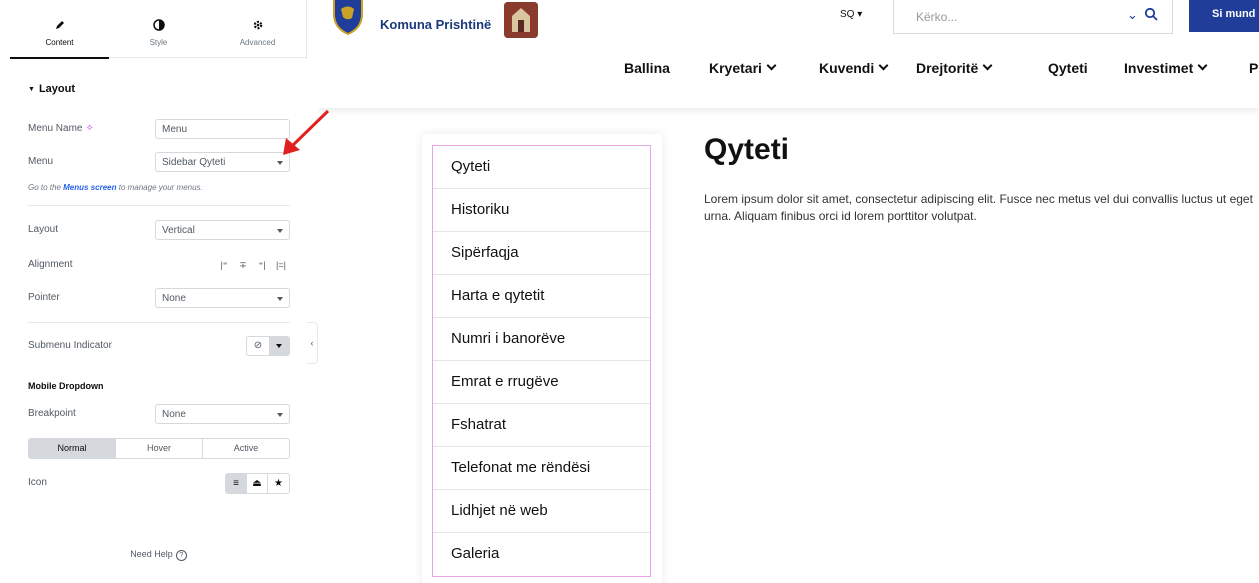  What do you see at coordinates (181, 555) in the screenshot?
I see `question-icon: ?` at bounding box center [181, 555].